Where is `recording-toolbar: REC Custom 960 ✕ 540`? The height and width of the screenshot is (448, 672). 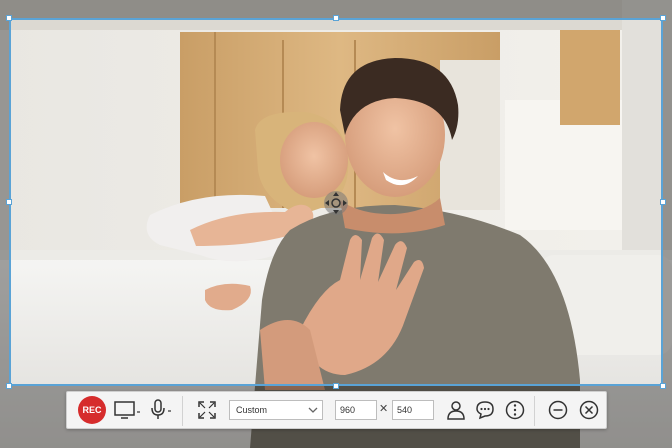
recording-toolbar: REC Custom 960 ✕ 540 is located at coordinates (336, 410).